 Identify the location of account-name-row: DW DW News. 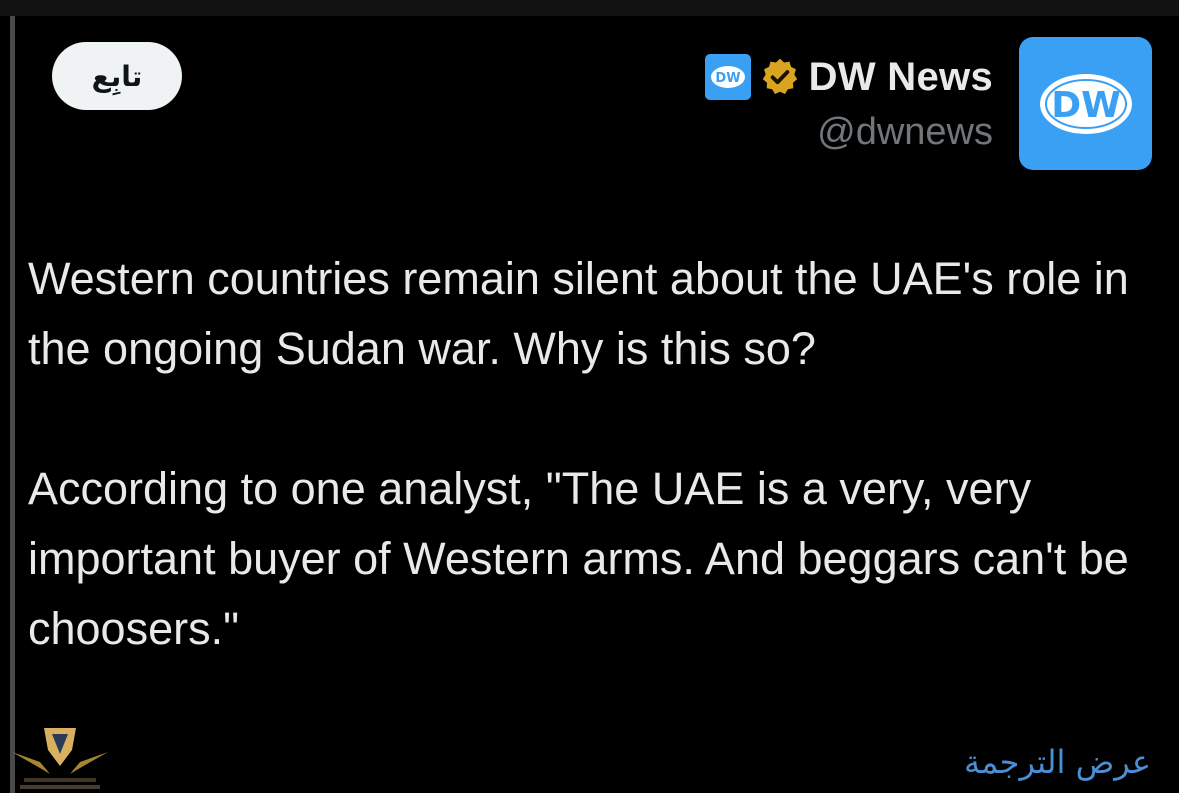
(848, 77).